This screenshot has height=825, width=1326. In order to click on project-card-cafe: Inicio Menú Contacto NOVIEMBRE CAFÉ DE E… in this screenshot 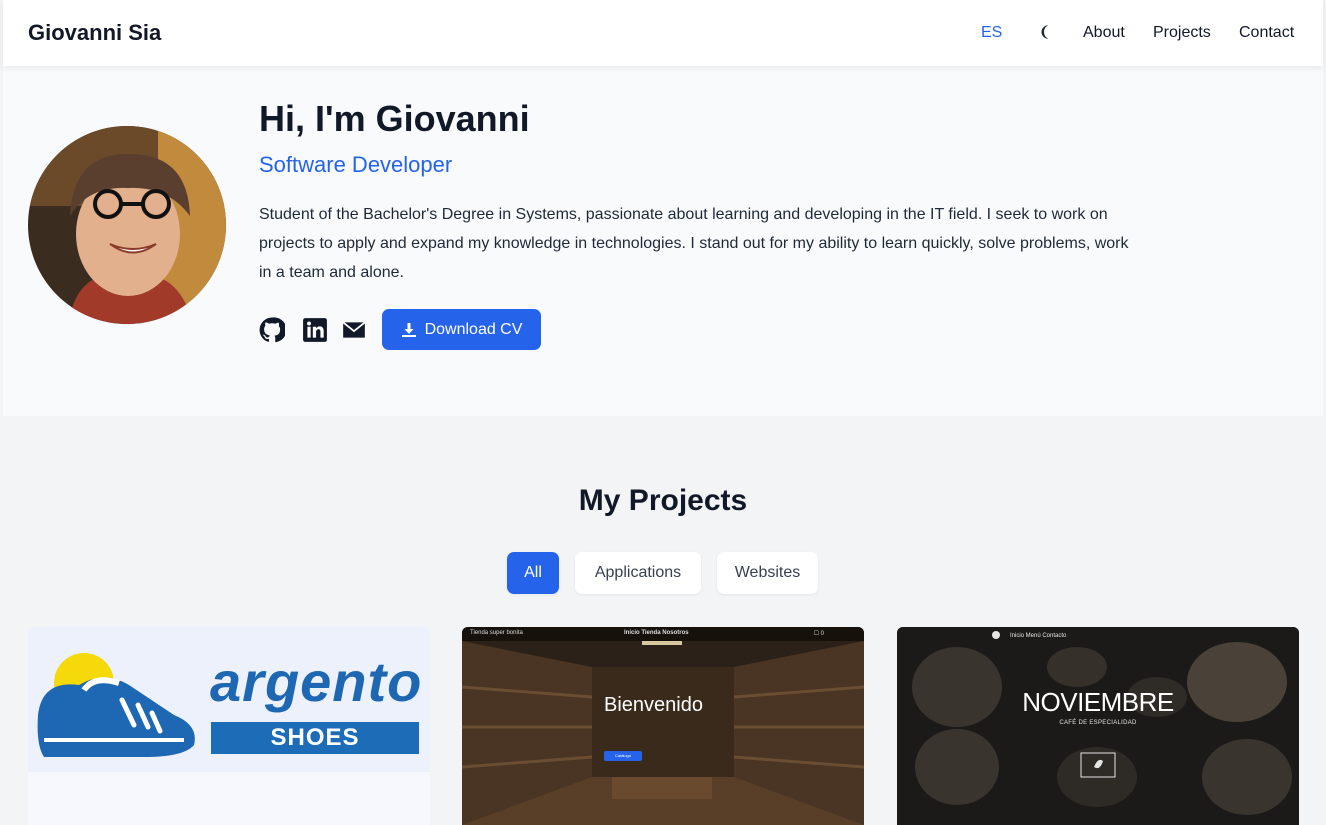, I will do `click(1098, 726)`.